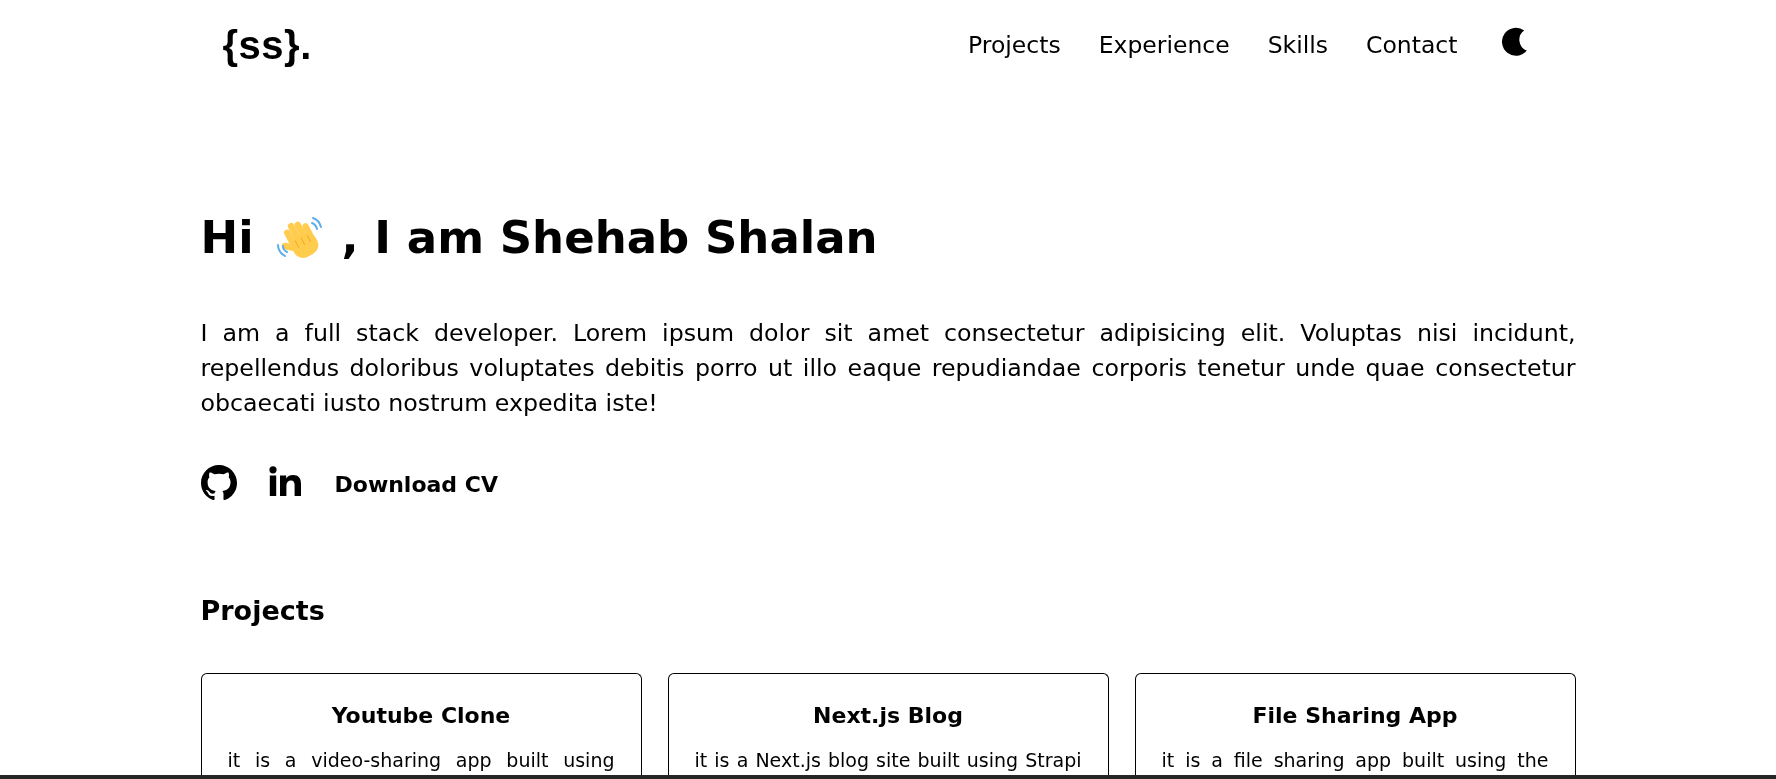 The width and height of the screenshot is (1776, 779). I want to click on project-description: it is a video-sharing app built using, so click(421, 760).